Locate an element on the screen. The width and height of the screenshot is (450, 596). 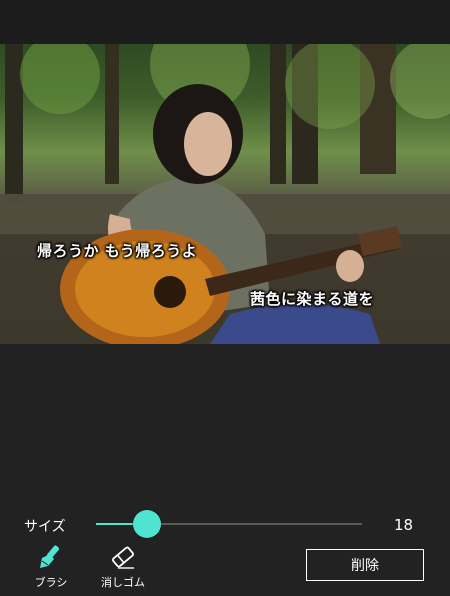
caption-line-1: 帰ろうか もう帰ろうよ is located at coordinates (117, 251).